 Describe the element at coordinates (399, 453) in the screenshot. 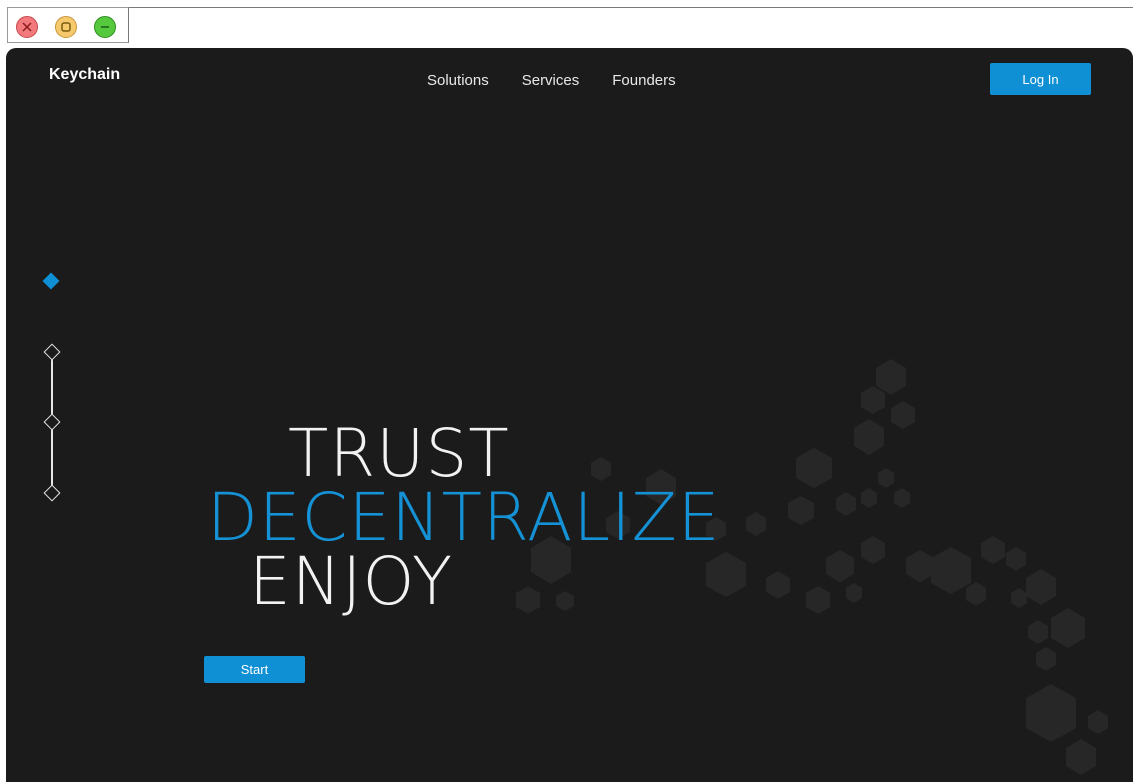

I see `hero-line-trust: TRUST` at that location.